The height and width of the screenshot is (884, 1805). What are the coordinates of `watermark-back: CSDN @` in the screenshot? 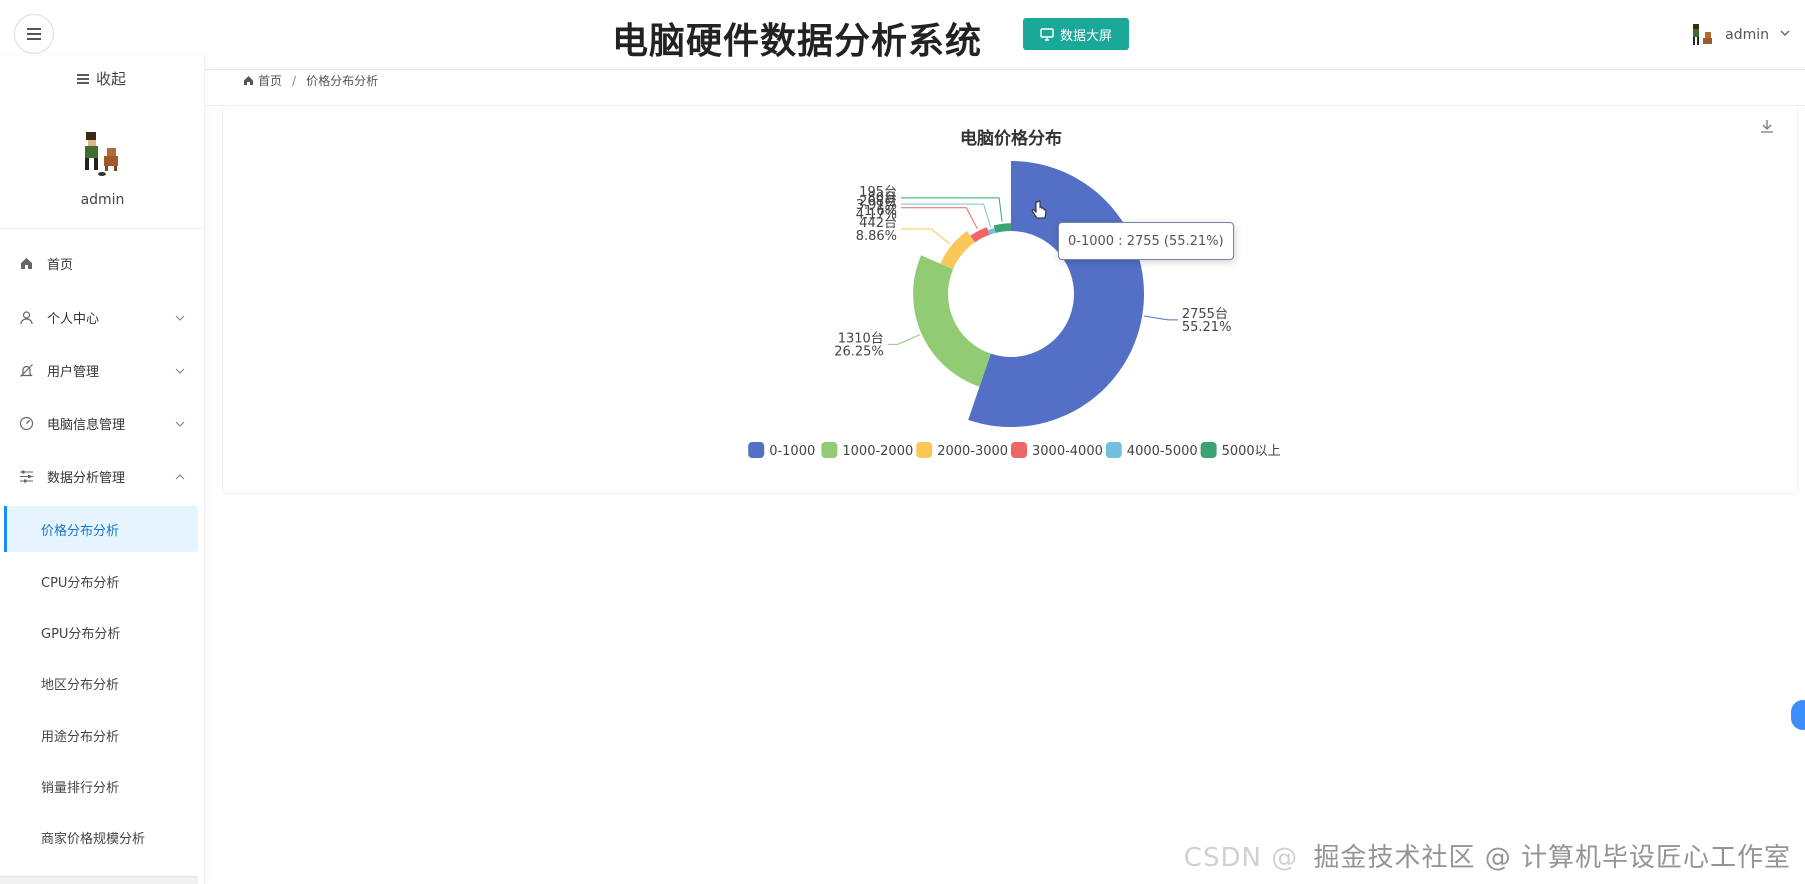 It's located at (1241, 858).